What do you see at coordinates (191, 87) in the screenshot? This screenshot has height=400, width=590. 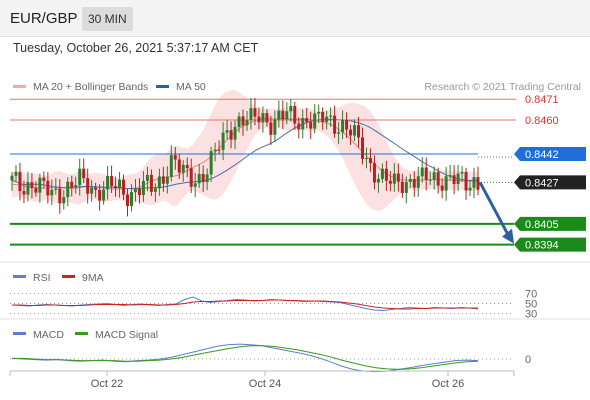 I see `legend-label: MA 50` at bounding box center [191, 87].